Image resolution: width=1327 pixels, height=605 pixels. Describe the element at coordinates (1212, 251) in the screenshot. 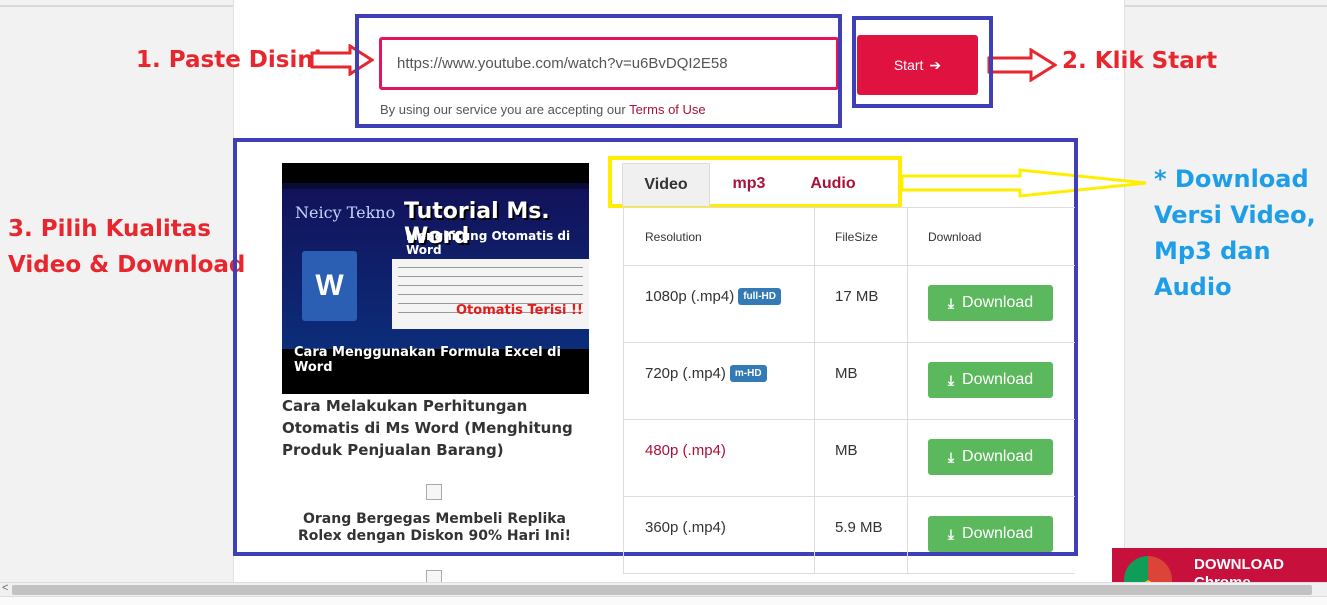

I see `annotation-note-line3: Mp3 dan` at that location.